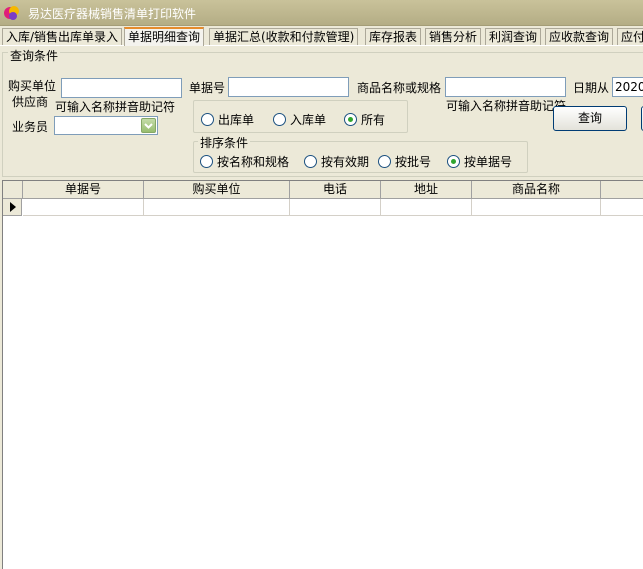 Image resolution: width=643 pixels, height=569 pixels. I want to click on radio-outbound-circle, so click(207, 119).